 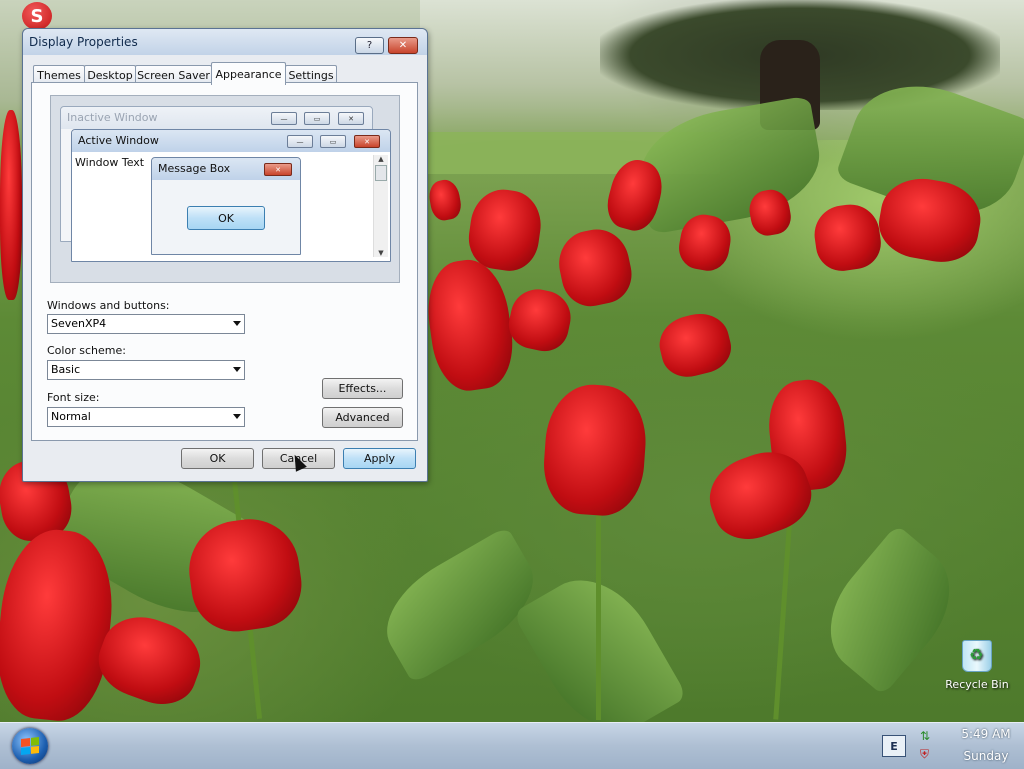 What do you see at coordinates (381, 159) in the screenshot?
I see `scroll-up-icon: ▲` at bounding box center [381, 159].